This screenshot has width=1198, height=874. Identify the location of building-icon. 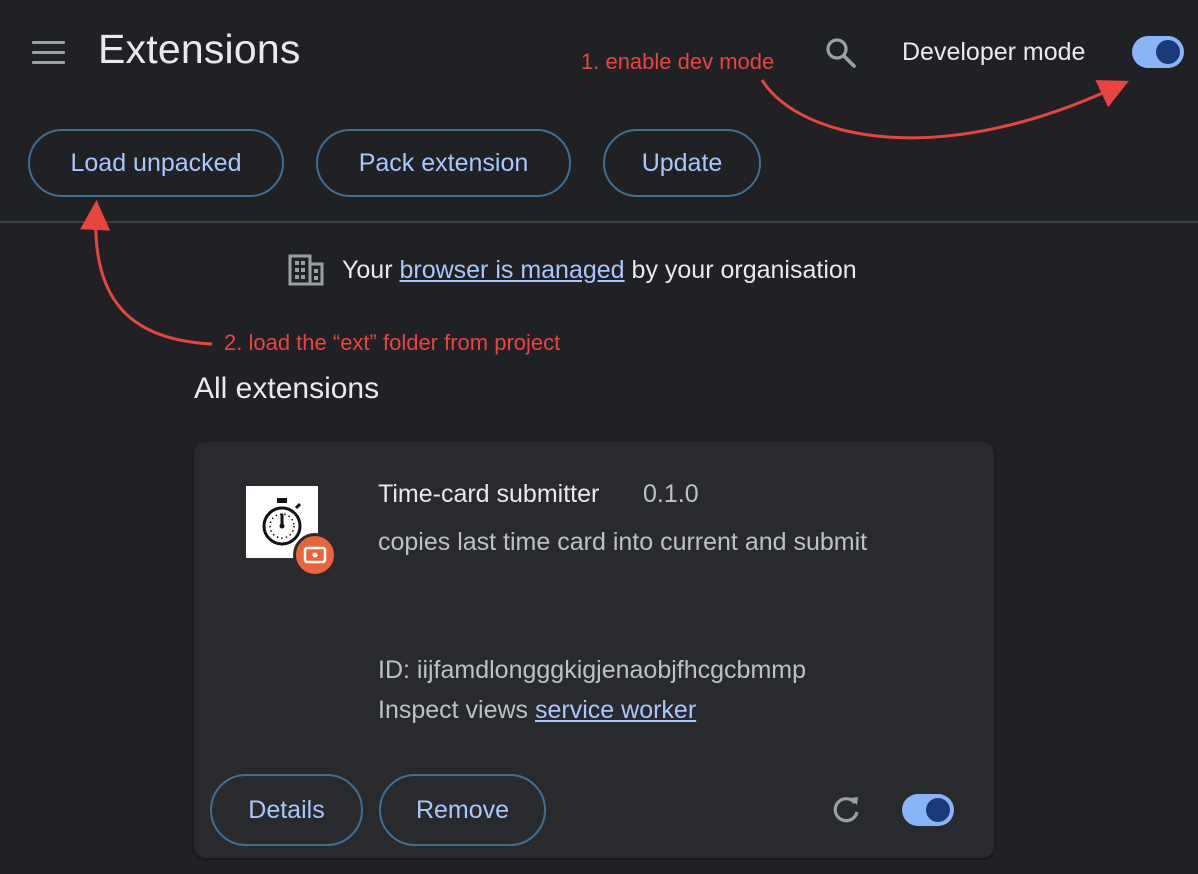
(306, 270).